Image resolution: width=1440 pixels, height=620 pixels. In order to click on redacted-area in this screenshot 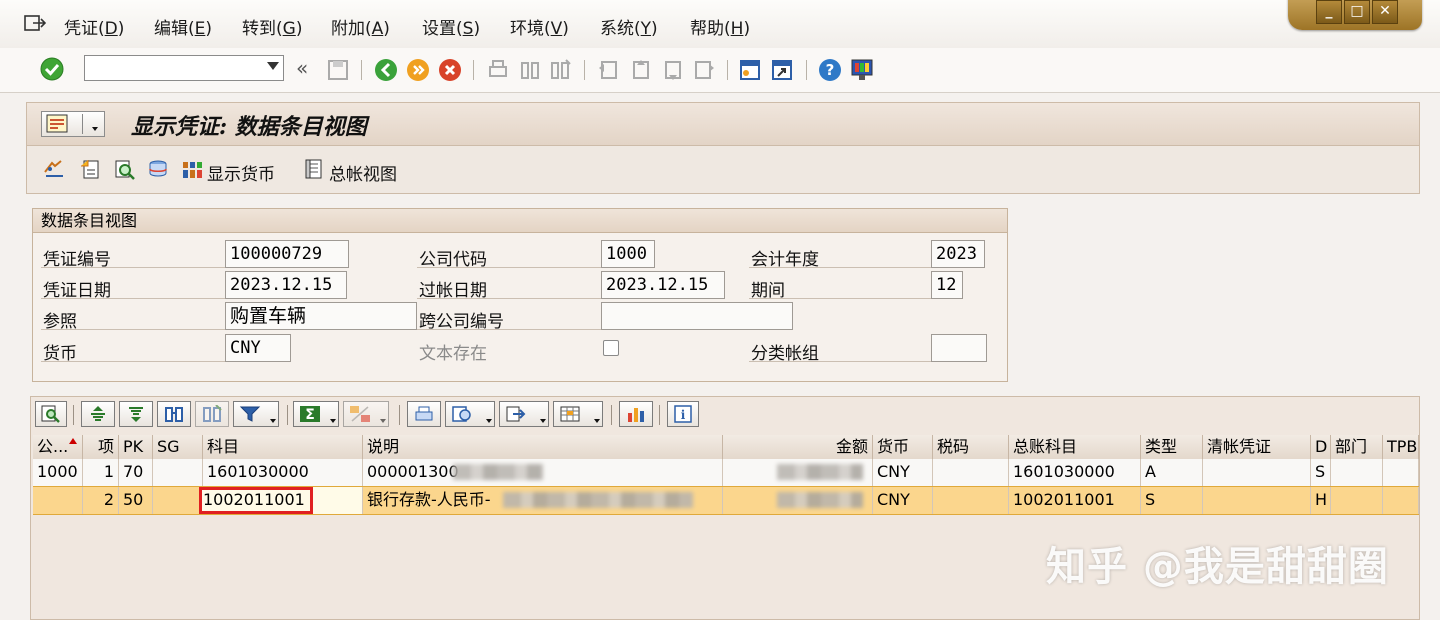, I will do `click(820, 500)`.